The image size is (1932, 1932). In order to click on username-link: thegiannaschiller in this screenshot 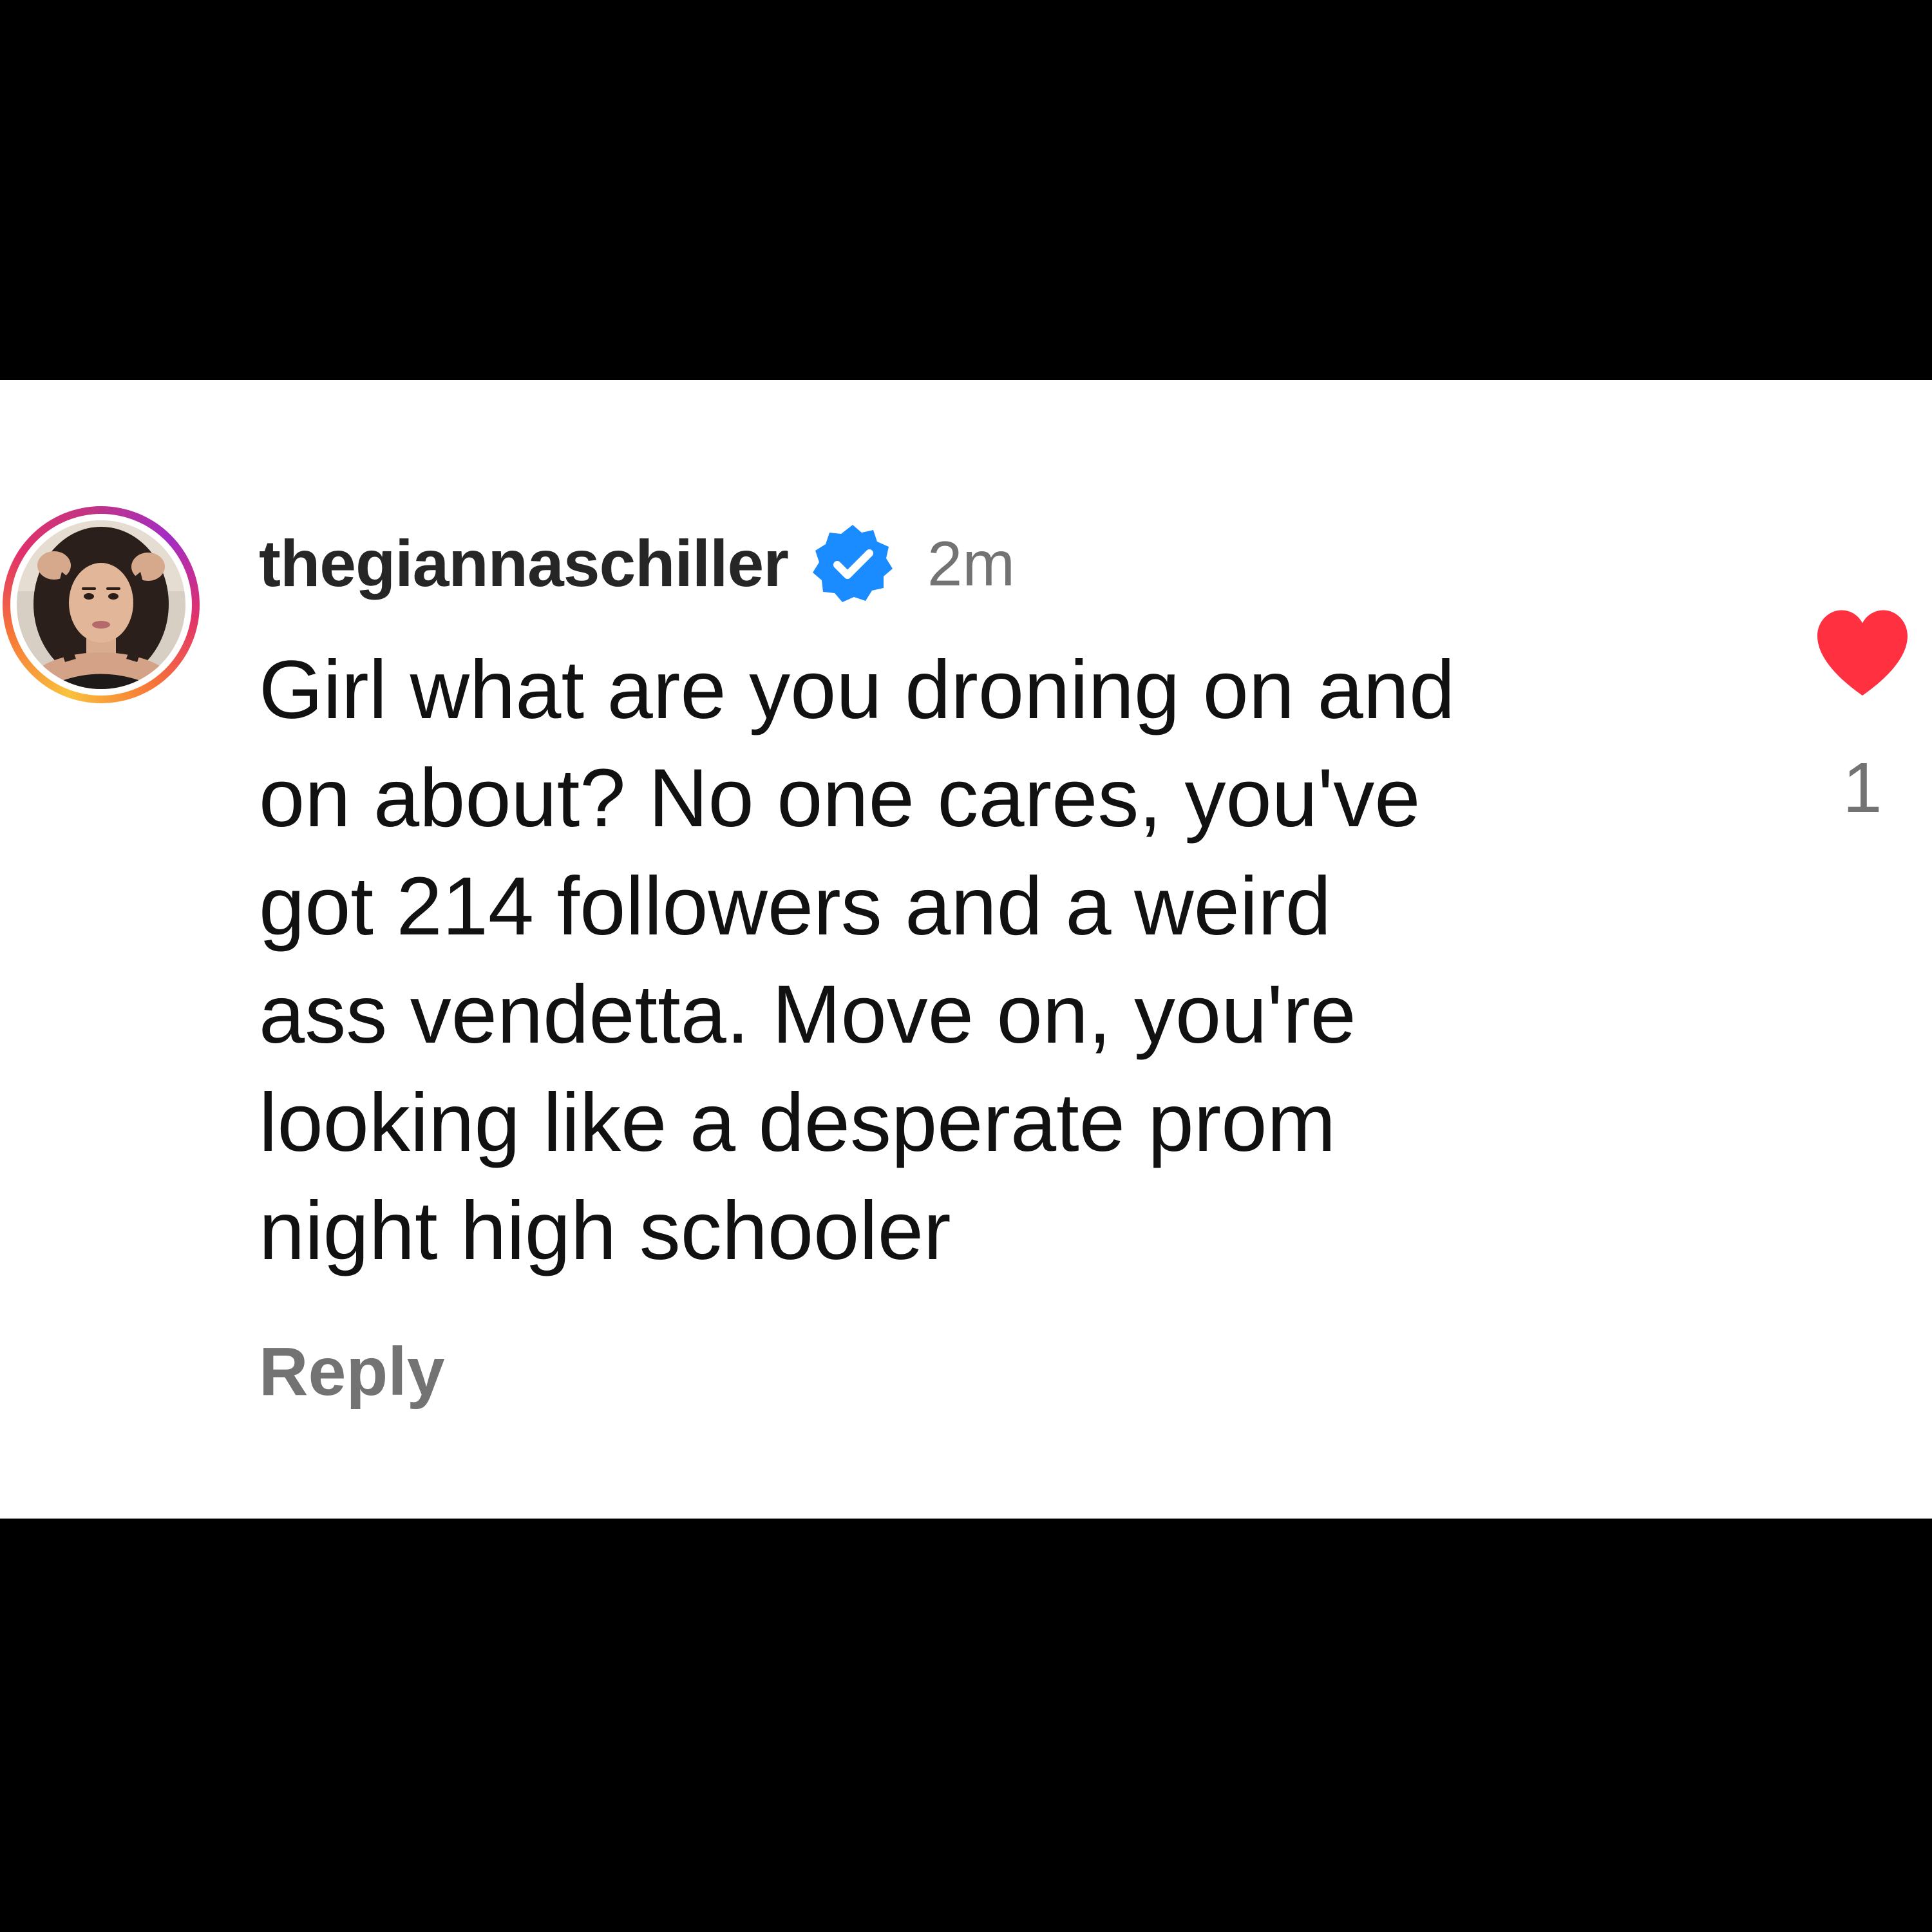, I will do `click(524, 563)`.